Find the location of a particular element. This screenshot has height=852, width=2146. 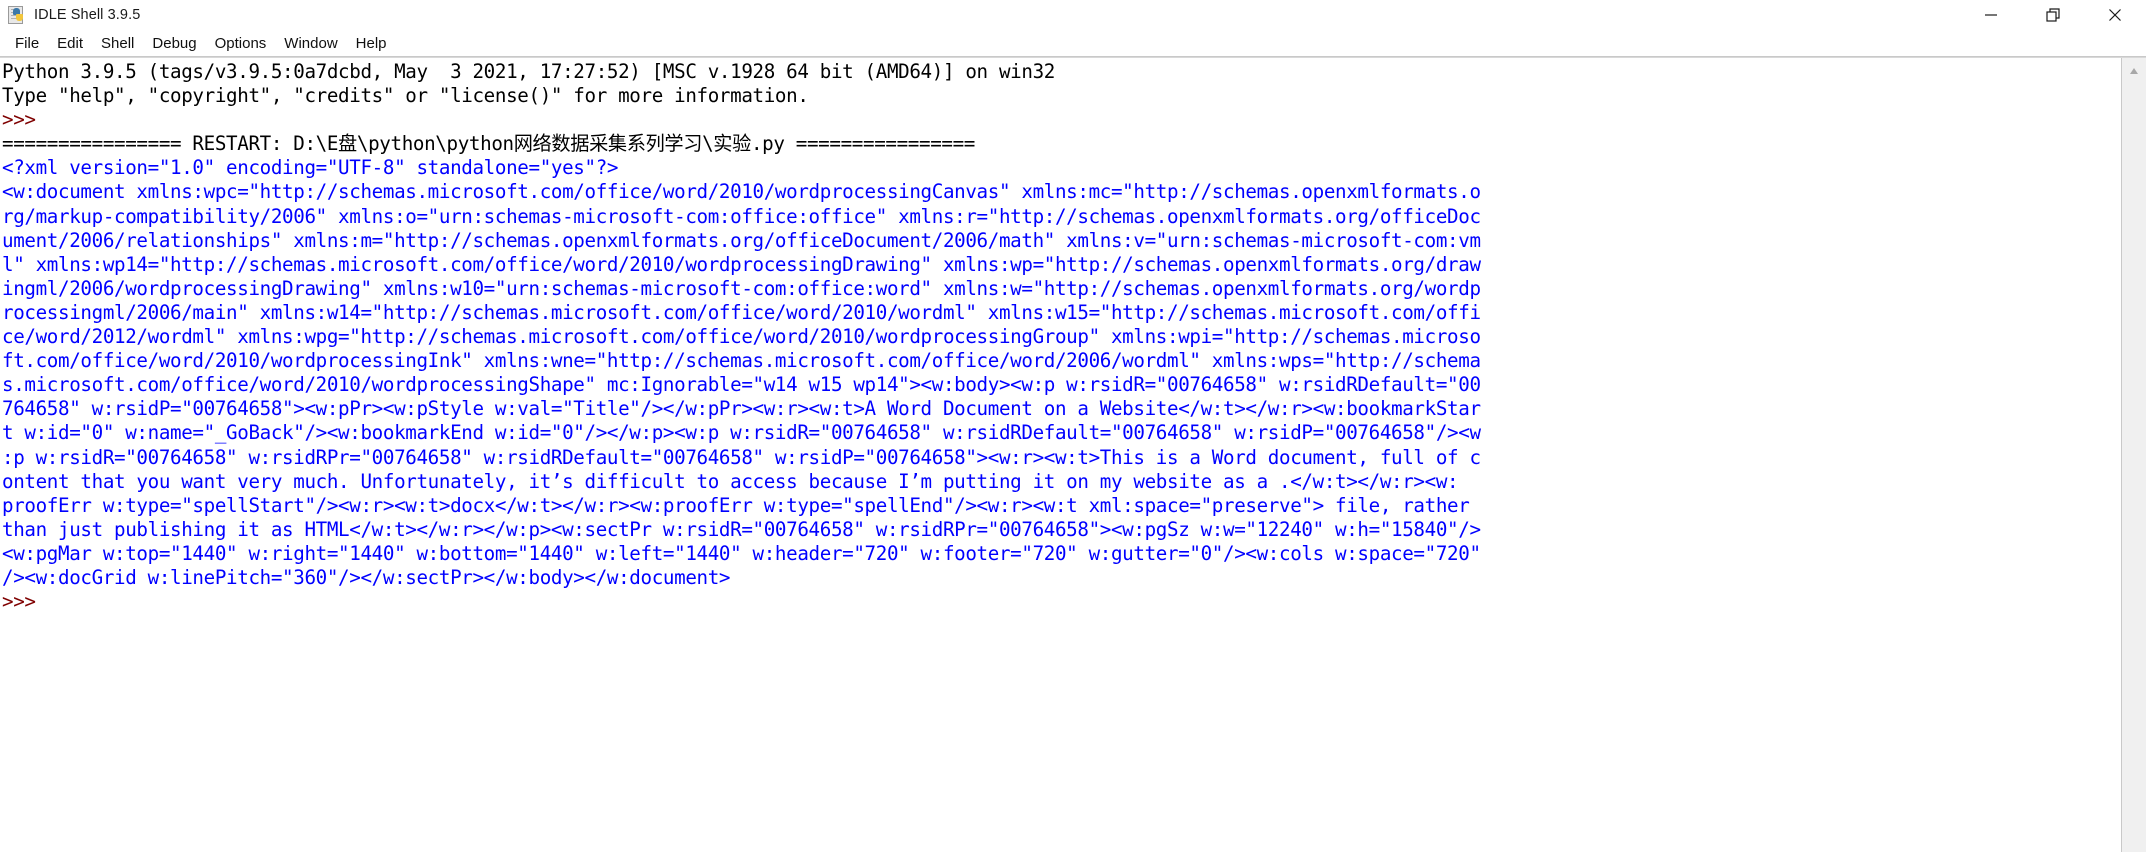

close-icon is located at coordinates (2115, 15).